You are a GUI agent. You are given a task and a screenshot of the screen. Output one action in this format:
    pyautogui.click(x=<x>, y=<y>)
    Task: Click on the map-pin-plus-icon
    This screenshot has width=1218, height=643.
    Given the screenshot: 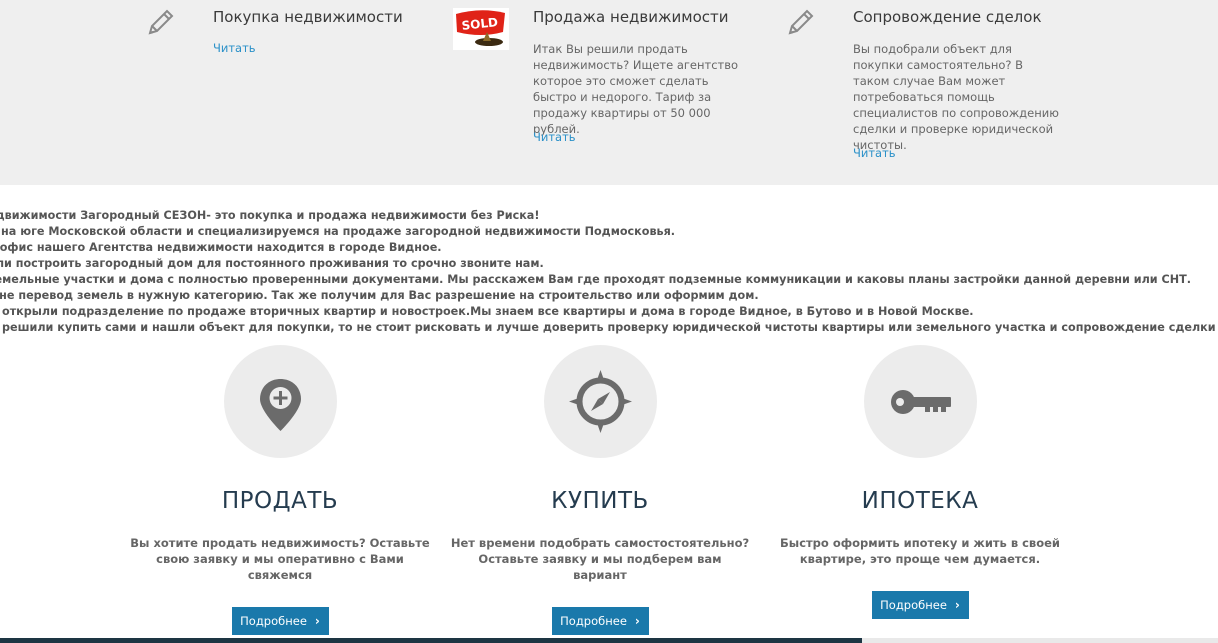 What is the action you would take?
    pyautogui.click(x=280, y=405)
    